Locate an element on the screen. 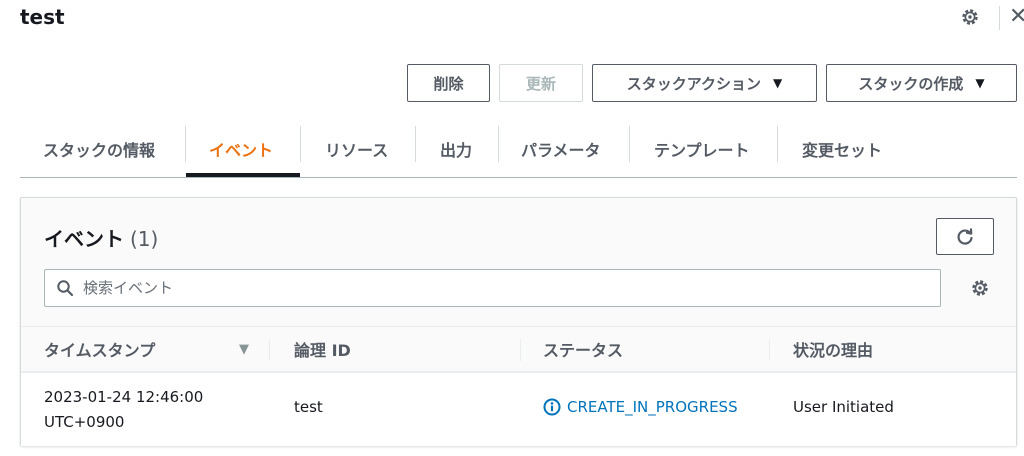  delete-button-label: 削除 is located at coordinates (448, 83).